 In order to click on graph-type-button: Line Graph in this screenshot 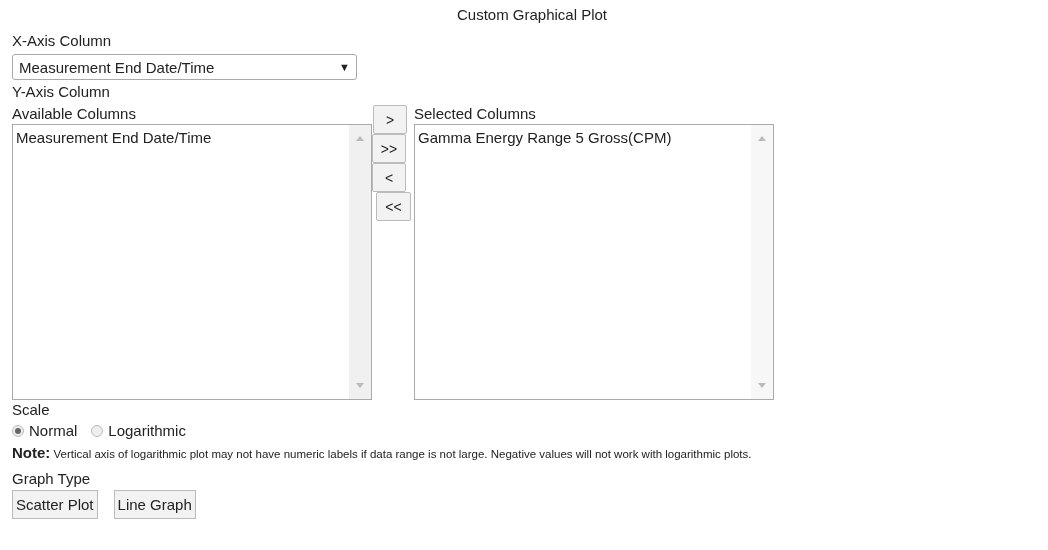, I will do `click(154, 504)`.